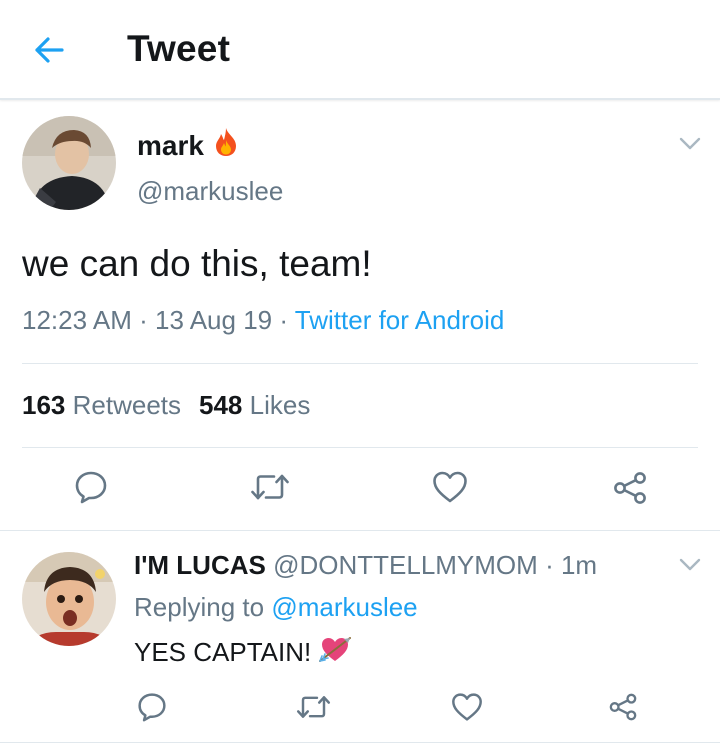  What do you see at coordinates (49, 50) in the screenshot?
I see `arrow-left-icon` at bounding box center [49, 50].